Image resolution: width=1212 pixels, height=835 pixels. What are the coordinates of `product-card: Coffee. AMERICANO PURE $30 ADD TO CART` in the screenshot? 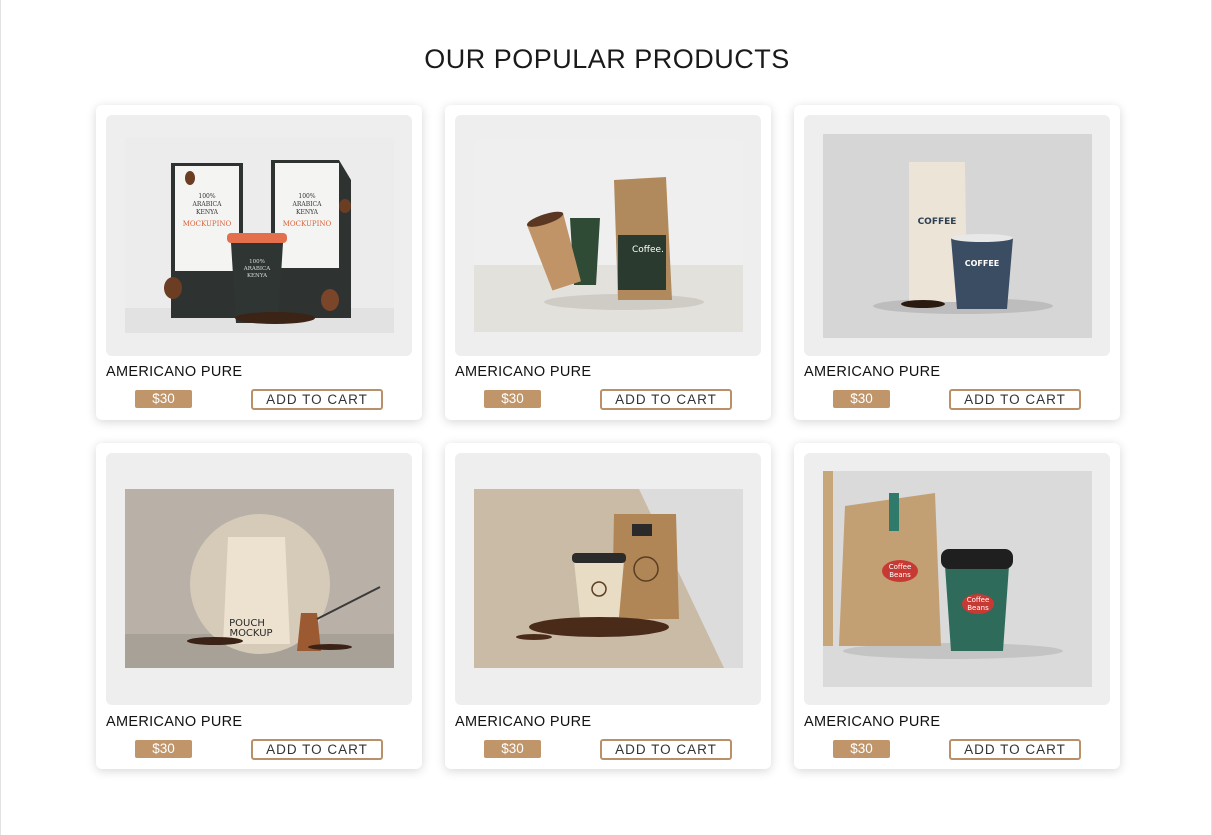 It's located at (608, 262).